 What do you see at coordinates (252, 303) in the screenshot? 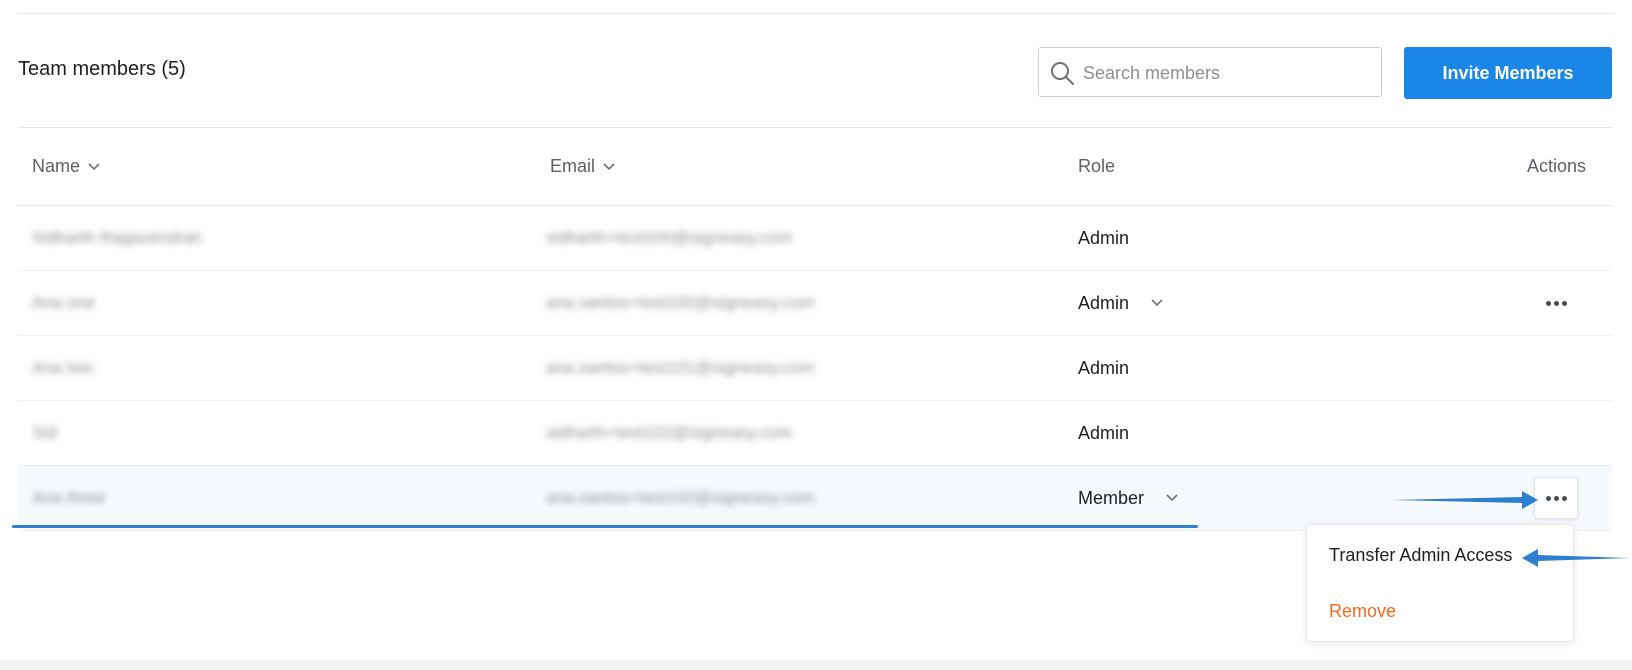
I see `member-name: Ana one` at bounding box center [252, 303].